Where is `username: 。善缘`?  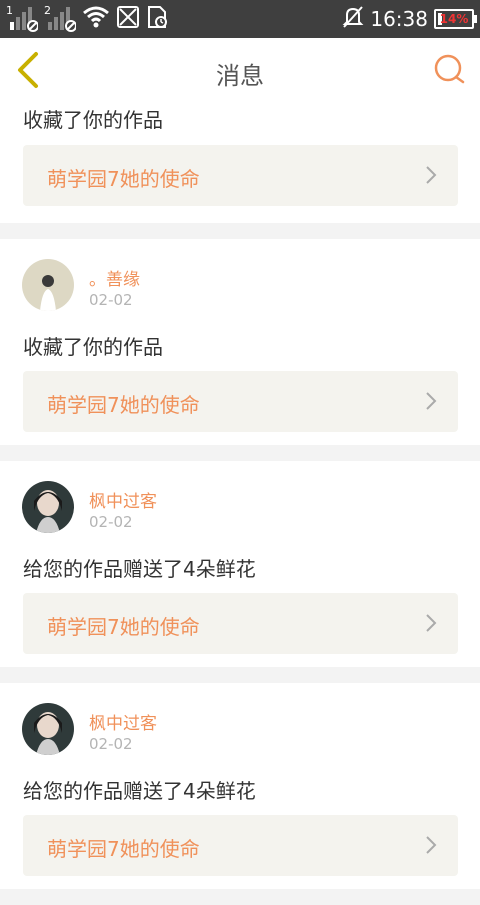
username: 。善缘 is located at coordinates (114, 277).